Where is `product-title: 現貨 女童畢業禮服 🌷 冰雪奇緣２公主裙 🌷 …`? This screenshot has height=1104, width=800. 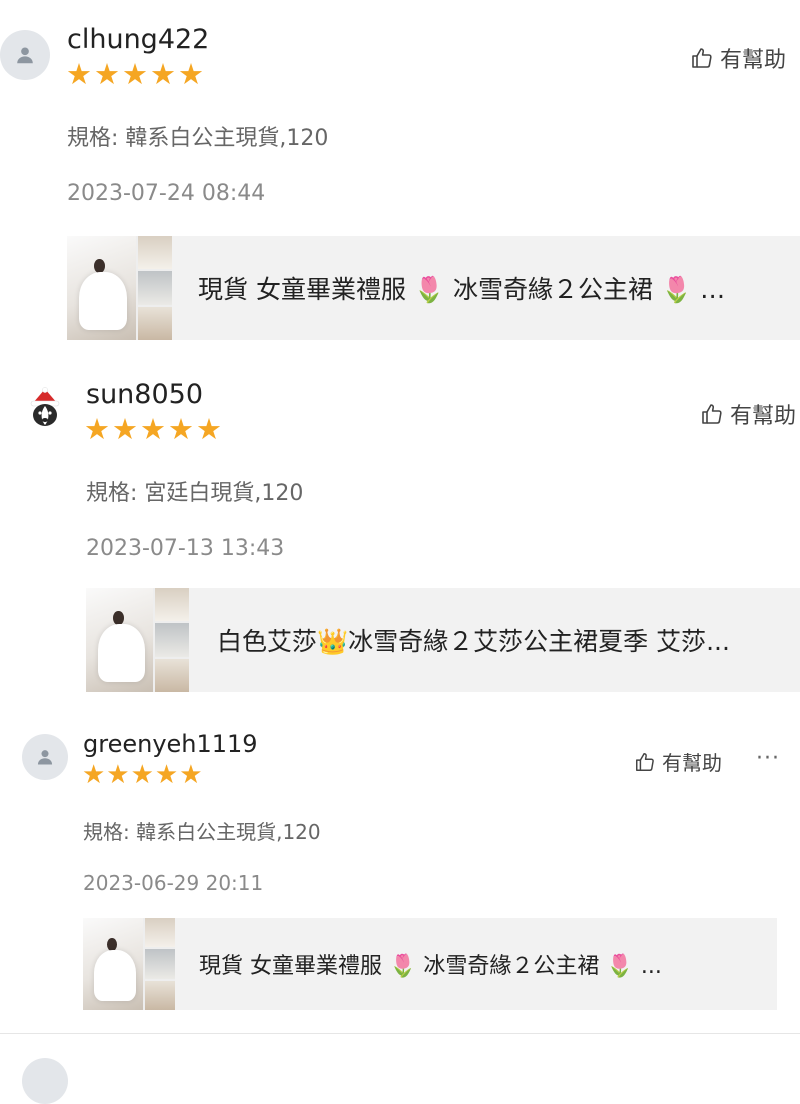 product-title: 現貨 女童畢業禮服 🌷 冰雪奇緣２公主裙 🌷 … is located at coordinates (462, 289).